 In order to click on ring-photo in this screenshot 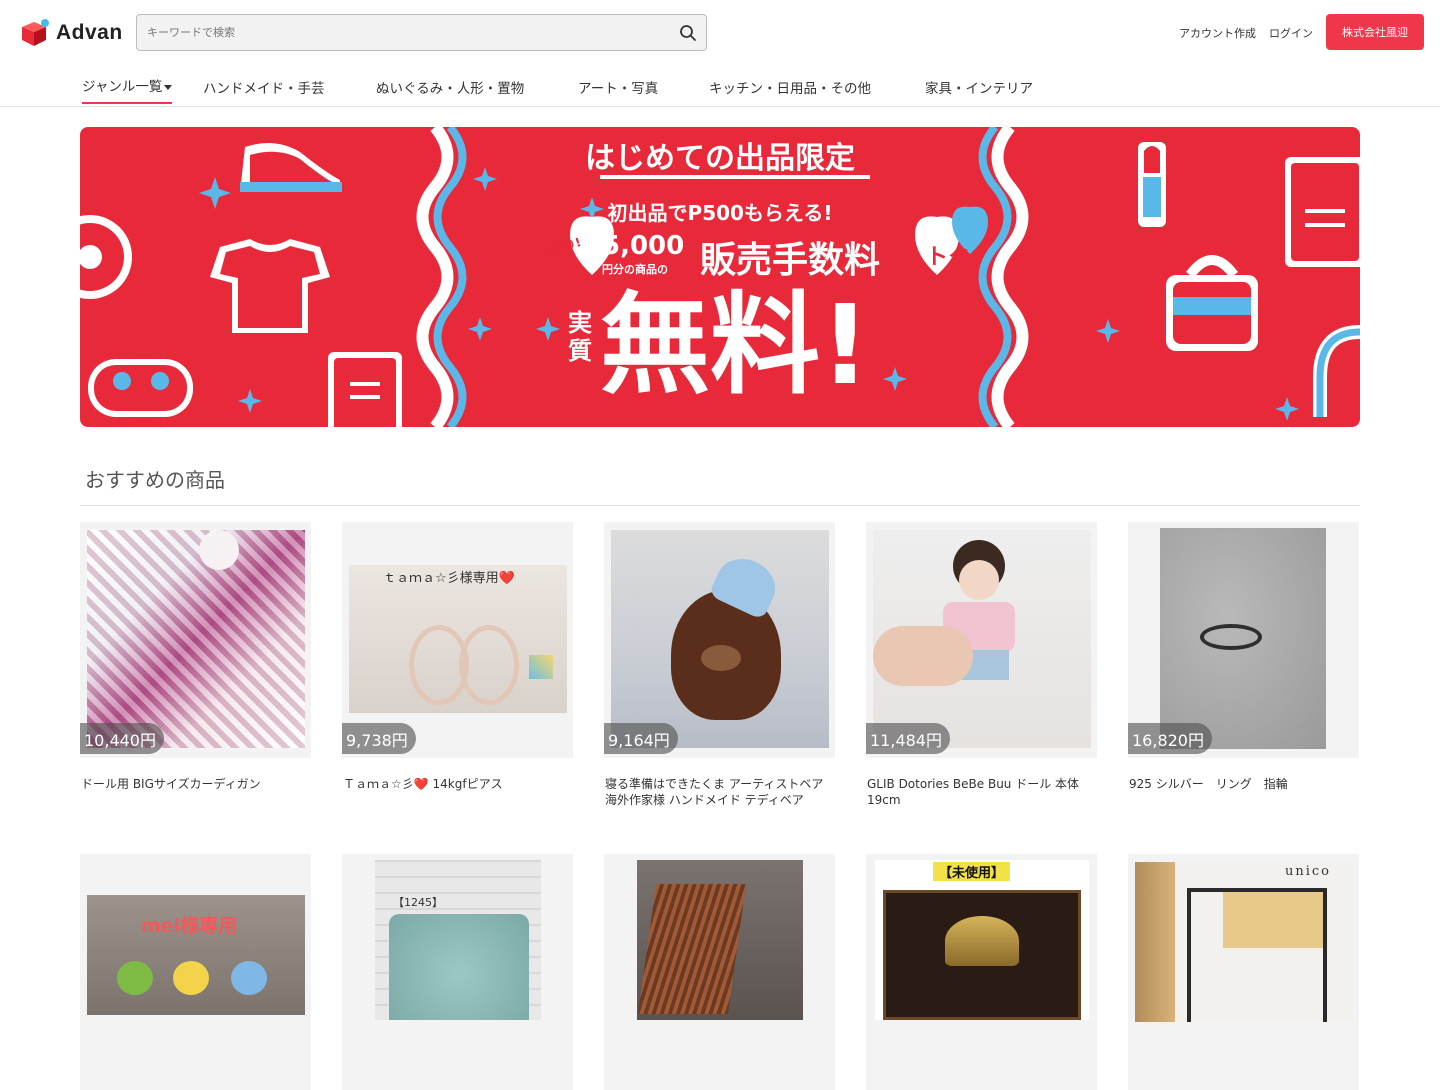, I will do `click(1243, 638)`.